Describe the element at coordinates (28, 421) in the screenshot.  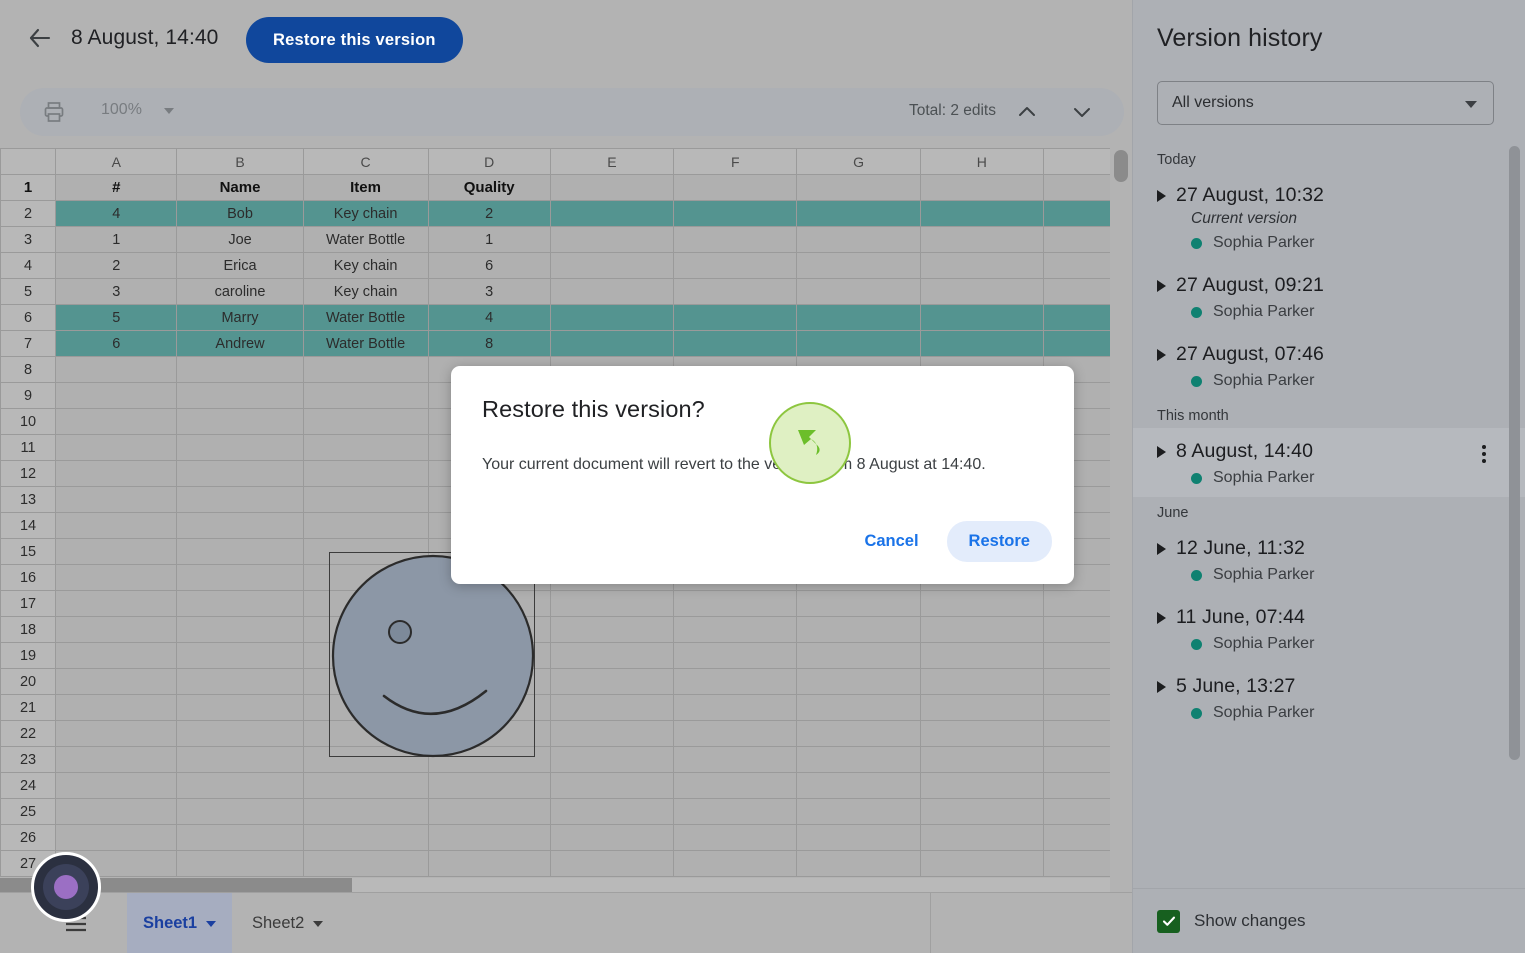
I see `row-header: 10` at that location.